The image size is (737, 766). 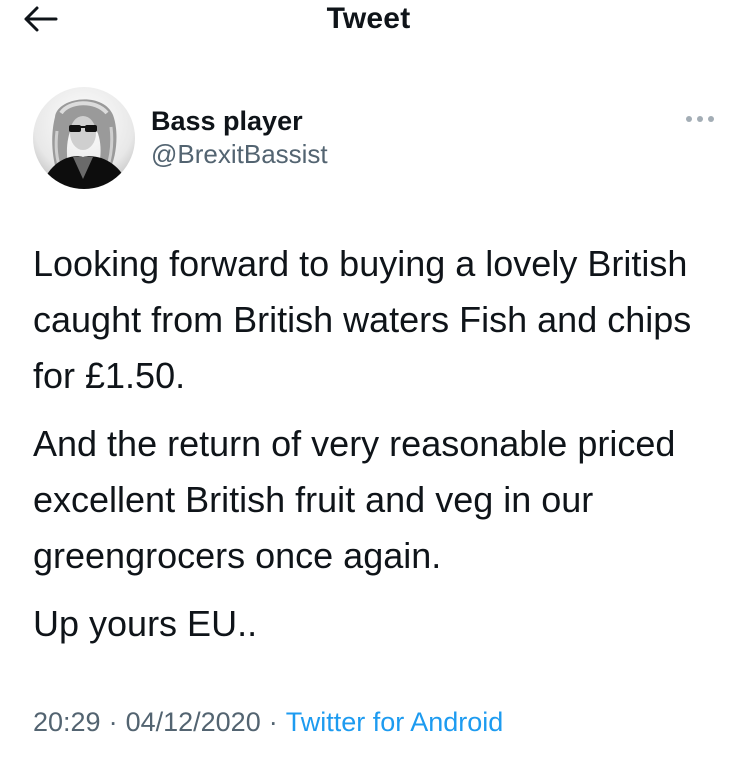 I want to click on avatar, so click(x=84, y=138).